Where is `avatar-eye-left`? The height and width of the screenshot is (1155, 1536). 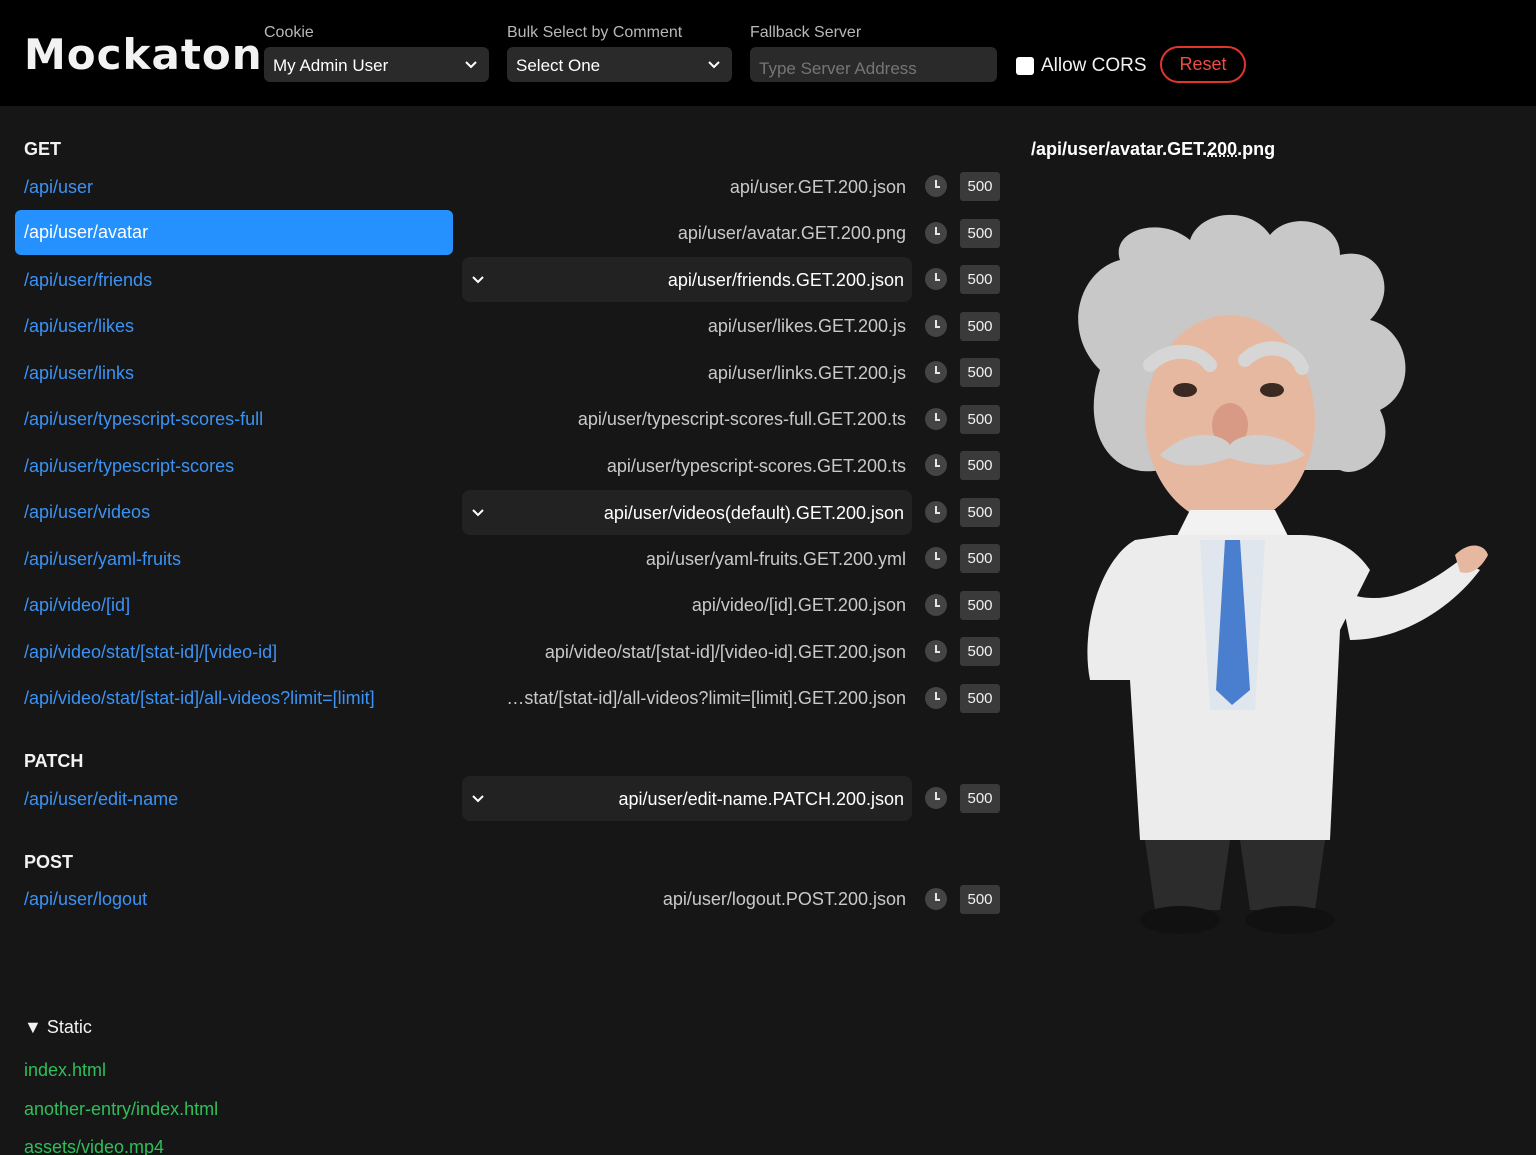
avatar-eye-left is located at coordinates (1185, 390).